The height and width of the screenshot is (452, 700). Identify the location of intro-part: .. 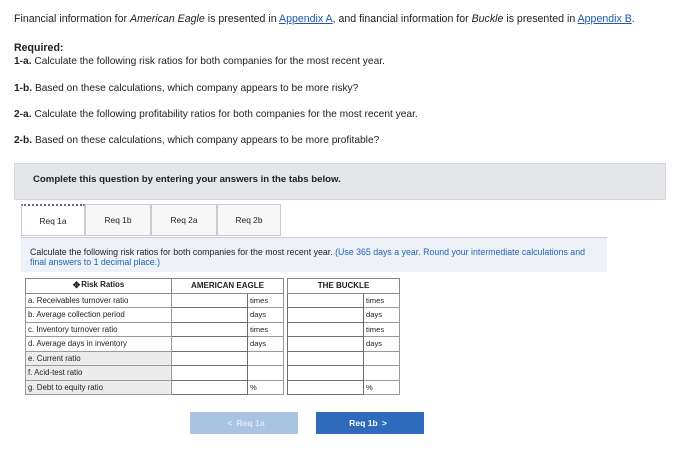
(633, 19).